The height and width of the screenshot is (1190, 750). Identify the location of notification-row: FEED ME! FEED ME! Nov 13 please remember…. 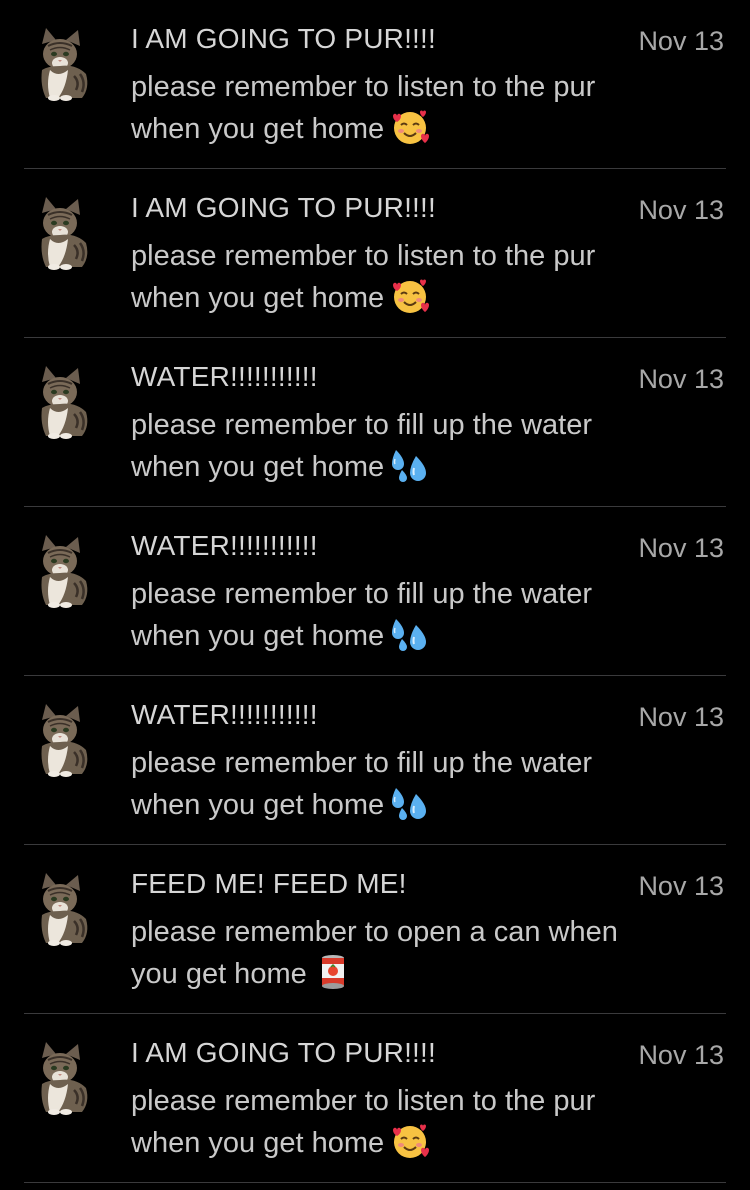
(375, 929).